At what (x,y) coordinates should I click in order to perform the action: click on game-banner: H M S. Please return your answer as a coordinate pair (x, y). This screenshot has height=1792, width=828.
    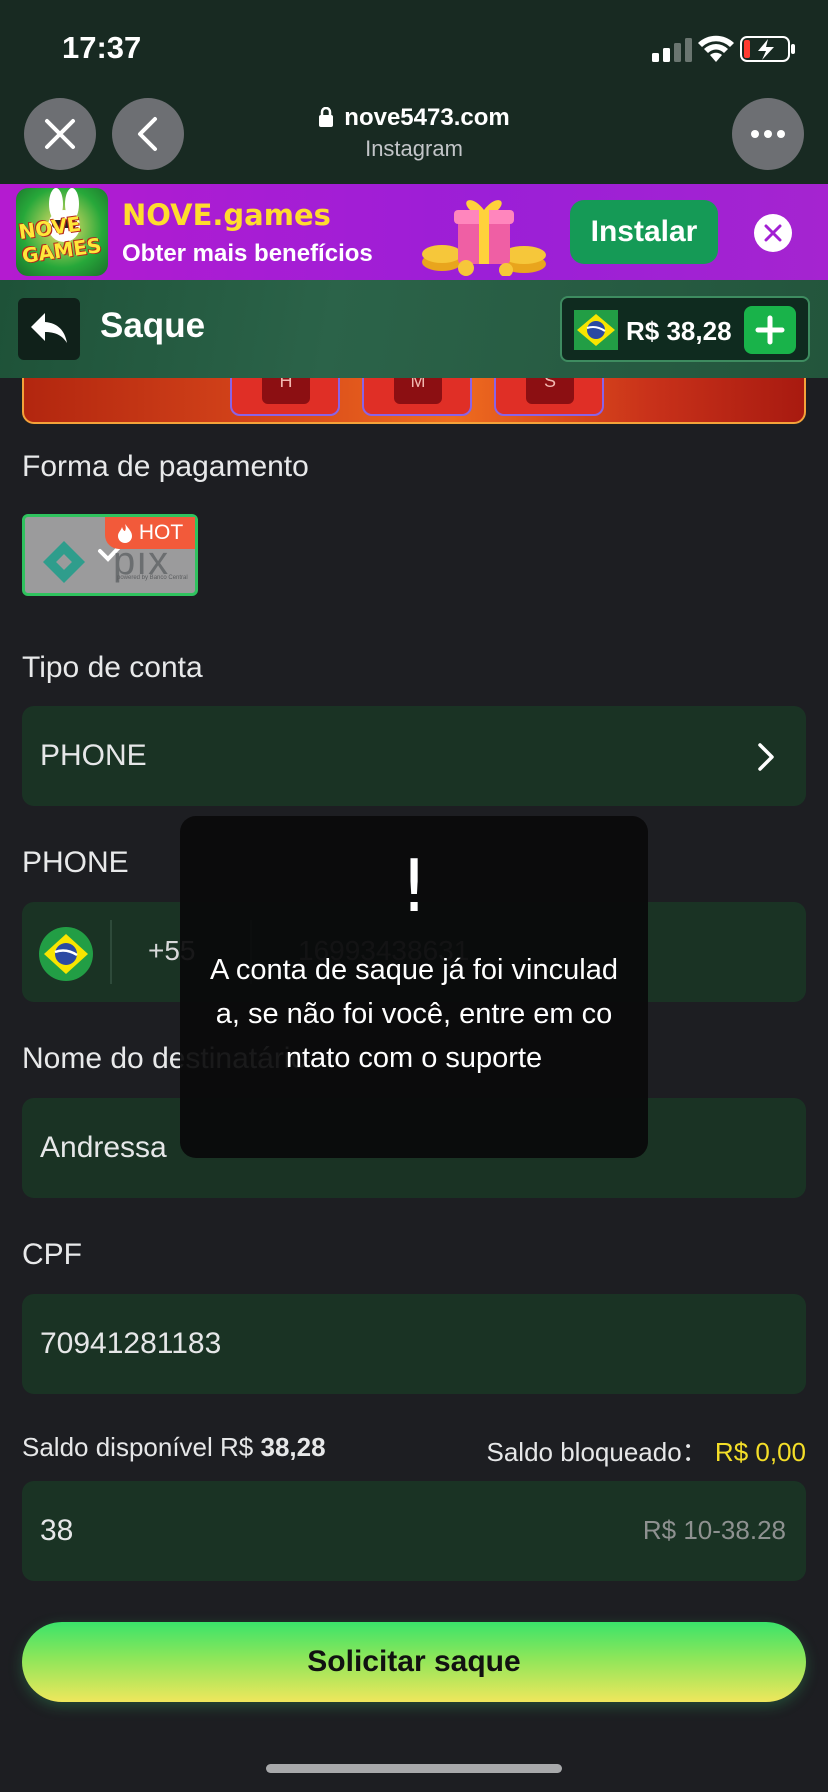
    Looking at the image, I should click on (414, 401).